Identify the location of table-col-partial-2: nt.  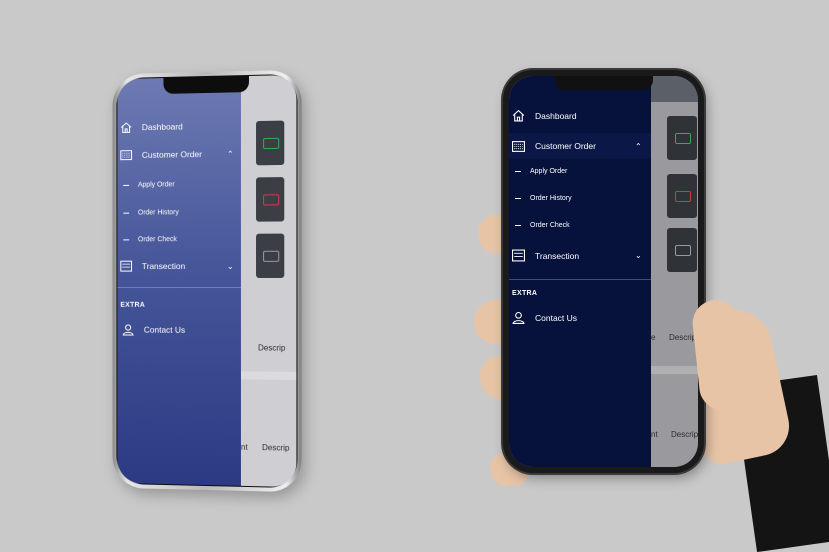
(654, 434).